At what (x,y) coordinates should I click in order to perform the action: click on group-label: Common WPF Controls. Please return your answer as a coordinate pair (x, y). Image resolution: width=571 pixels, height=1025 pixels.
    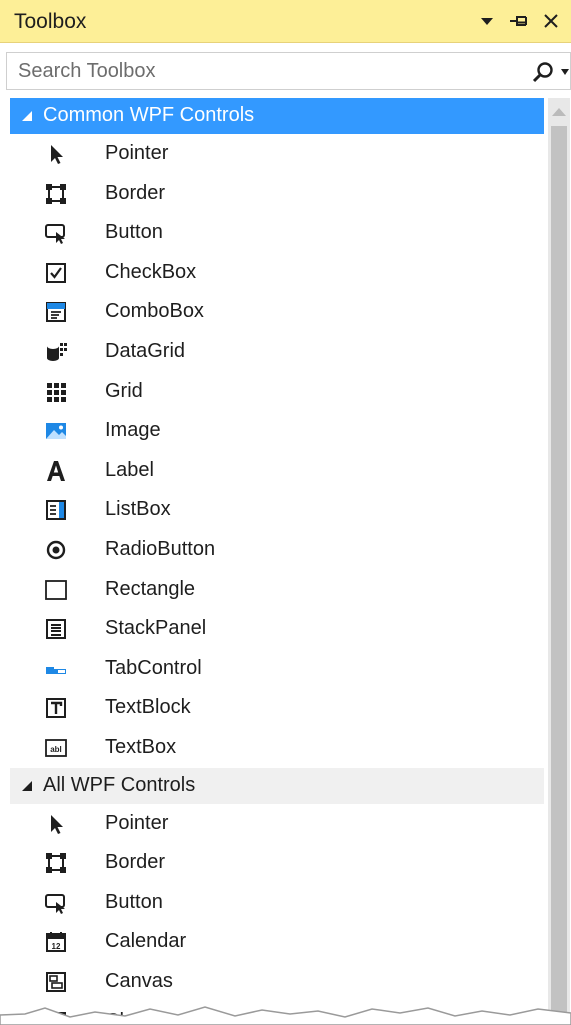
    Looking at the image, I should click on (149, 115).